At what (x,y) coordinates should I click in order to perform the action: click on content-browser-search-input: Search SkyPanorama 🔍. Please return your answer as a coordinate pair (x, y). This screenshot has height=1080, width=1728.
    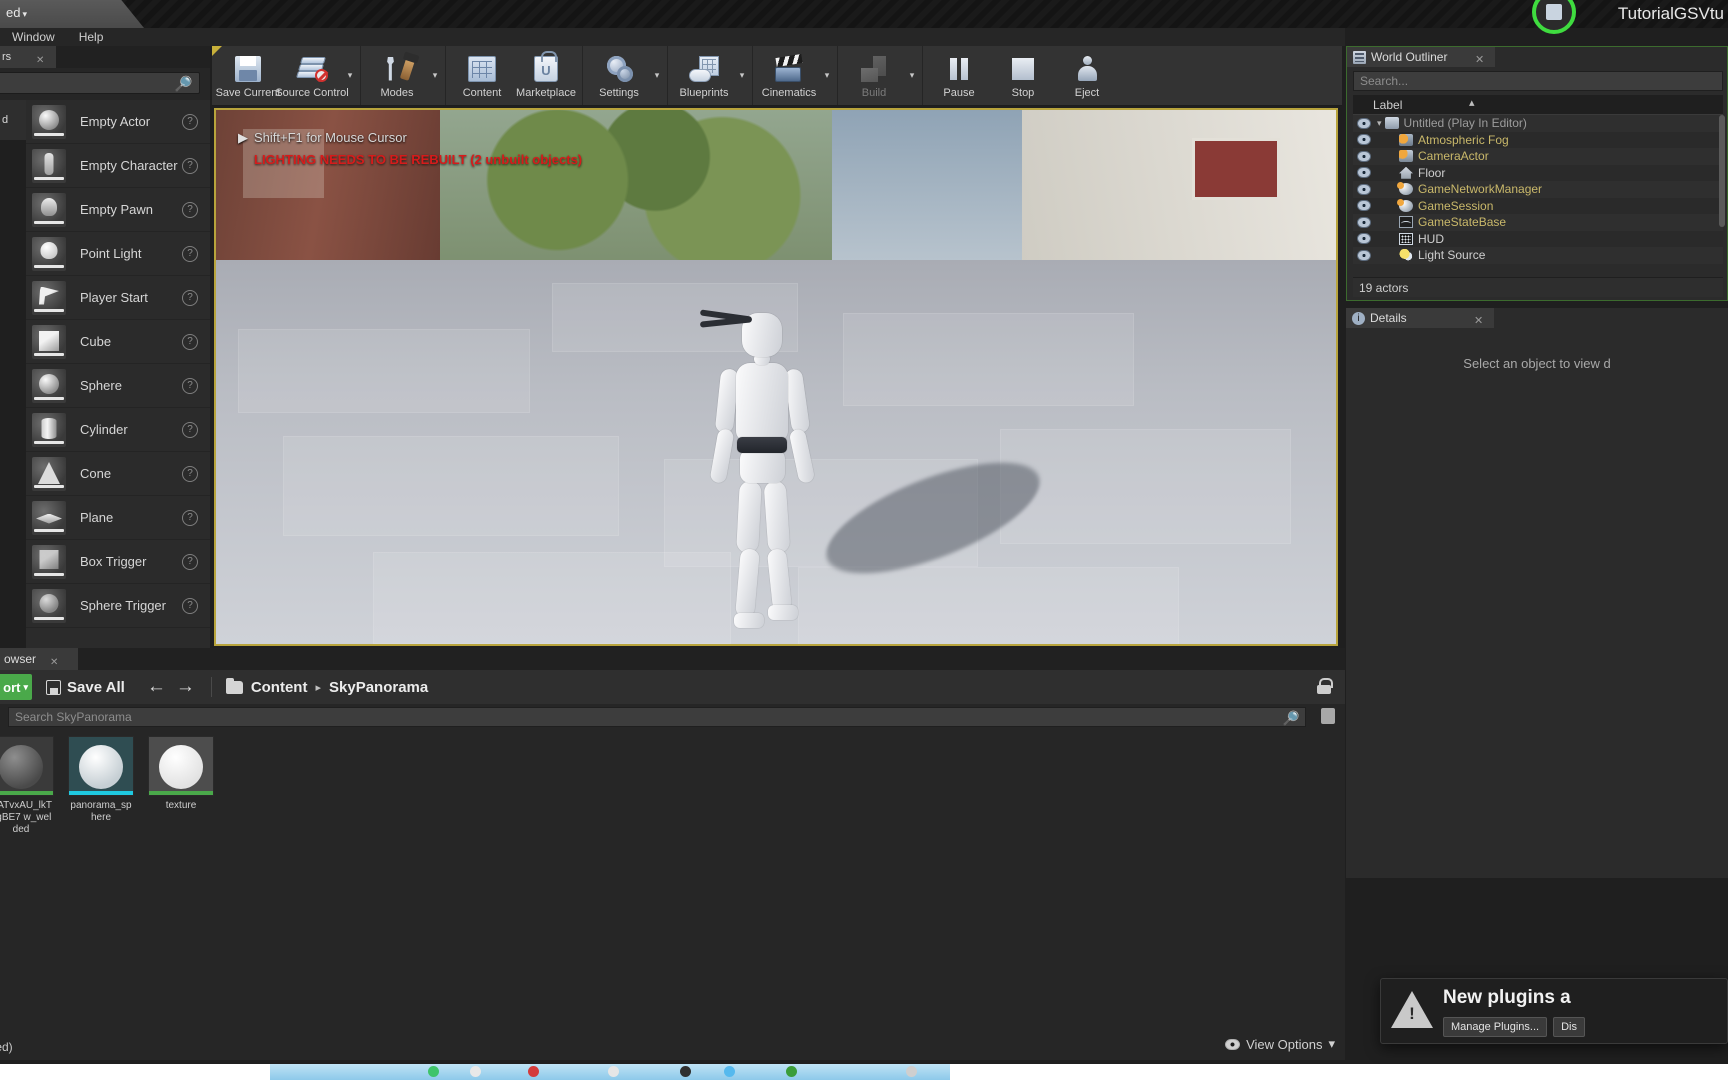
    Looking at the image, I should click on (657, 717).